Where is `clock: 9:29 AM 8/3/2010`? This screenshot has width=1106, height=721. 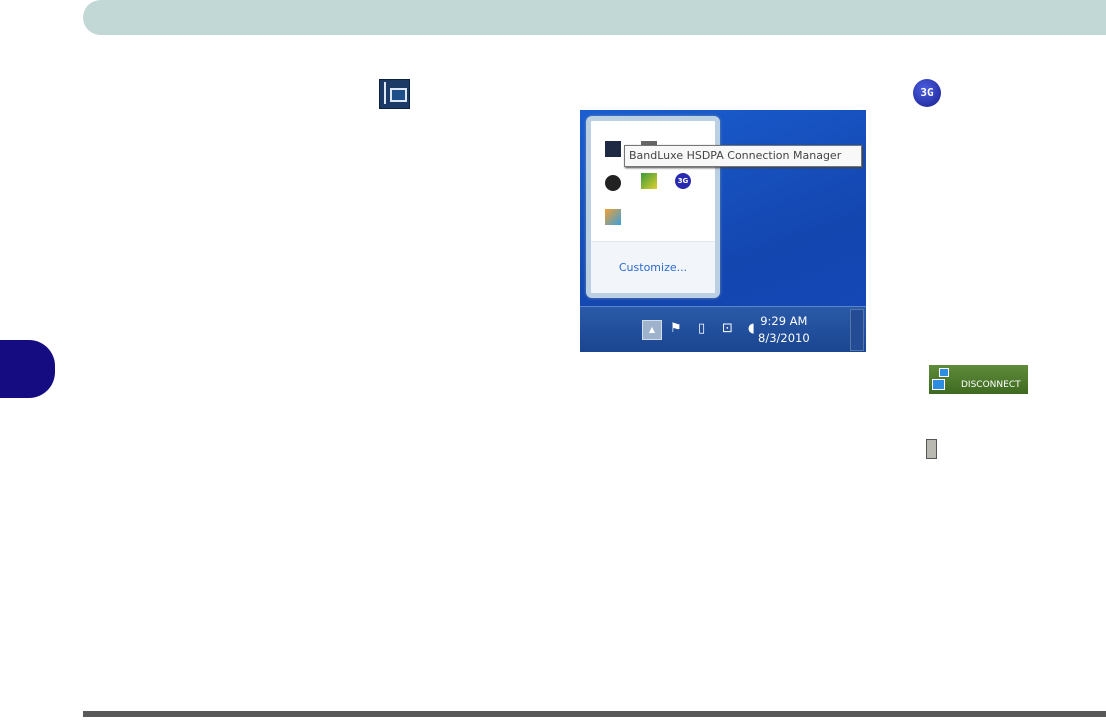 clock: 9:29 AM 8/3/2010 is located at coordinates (784, 330).